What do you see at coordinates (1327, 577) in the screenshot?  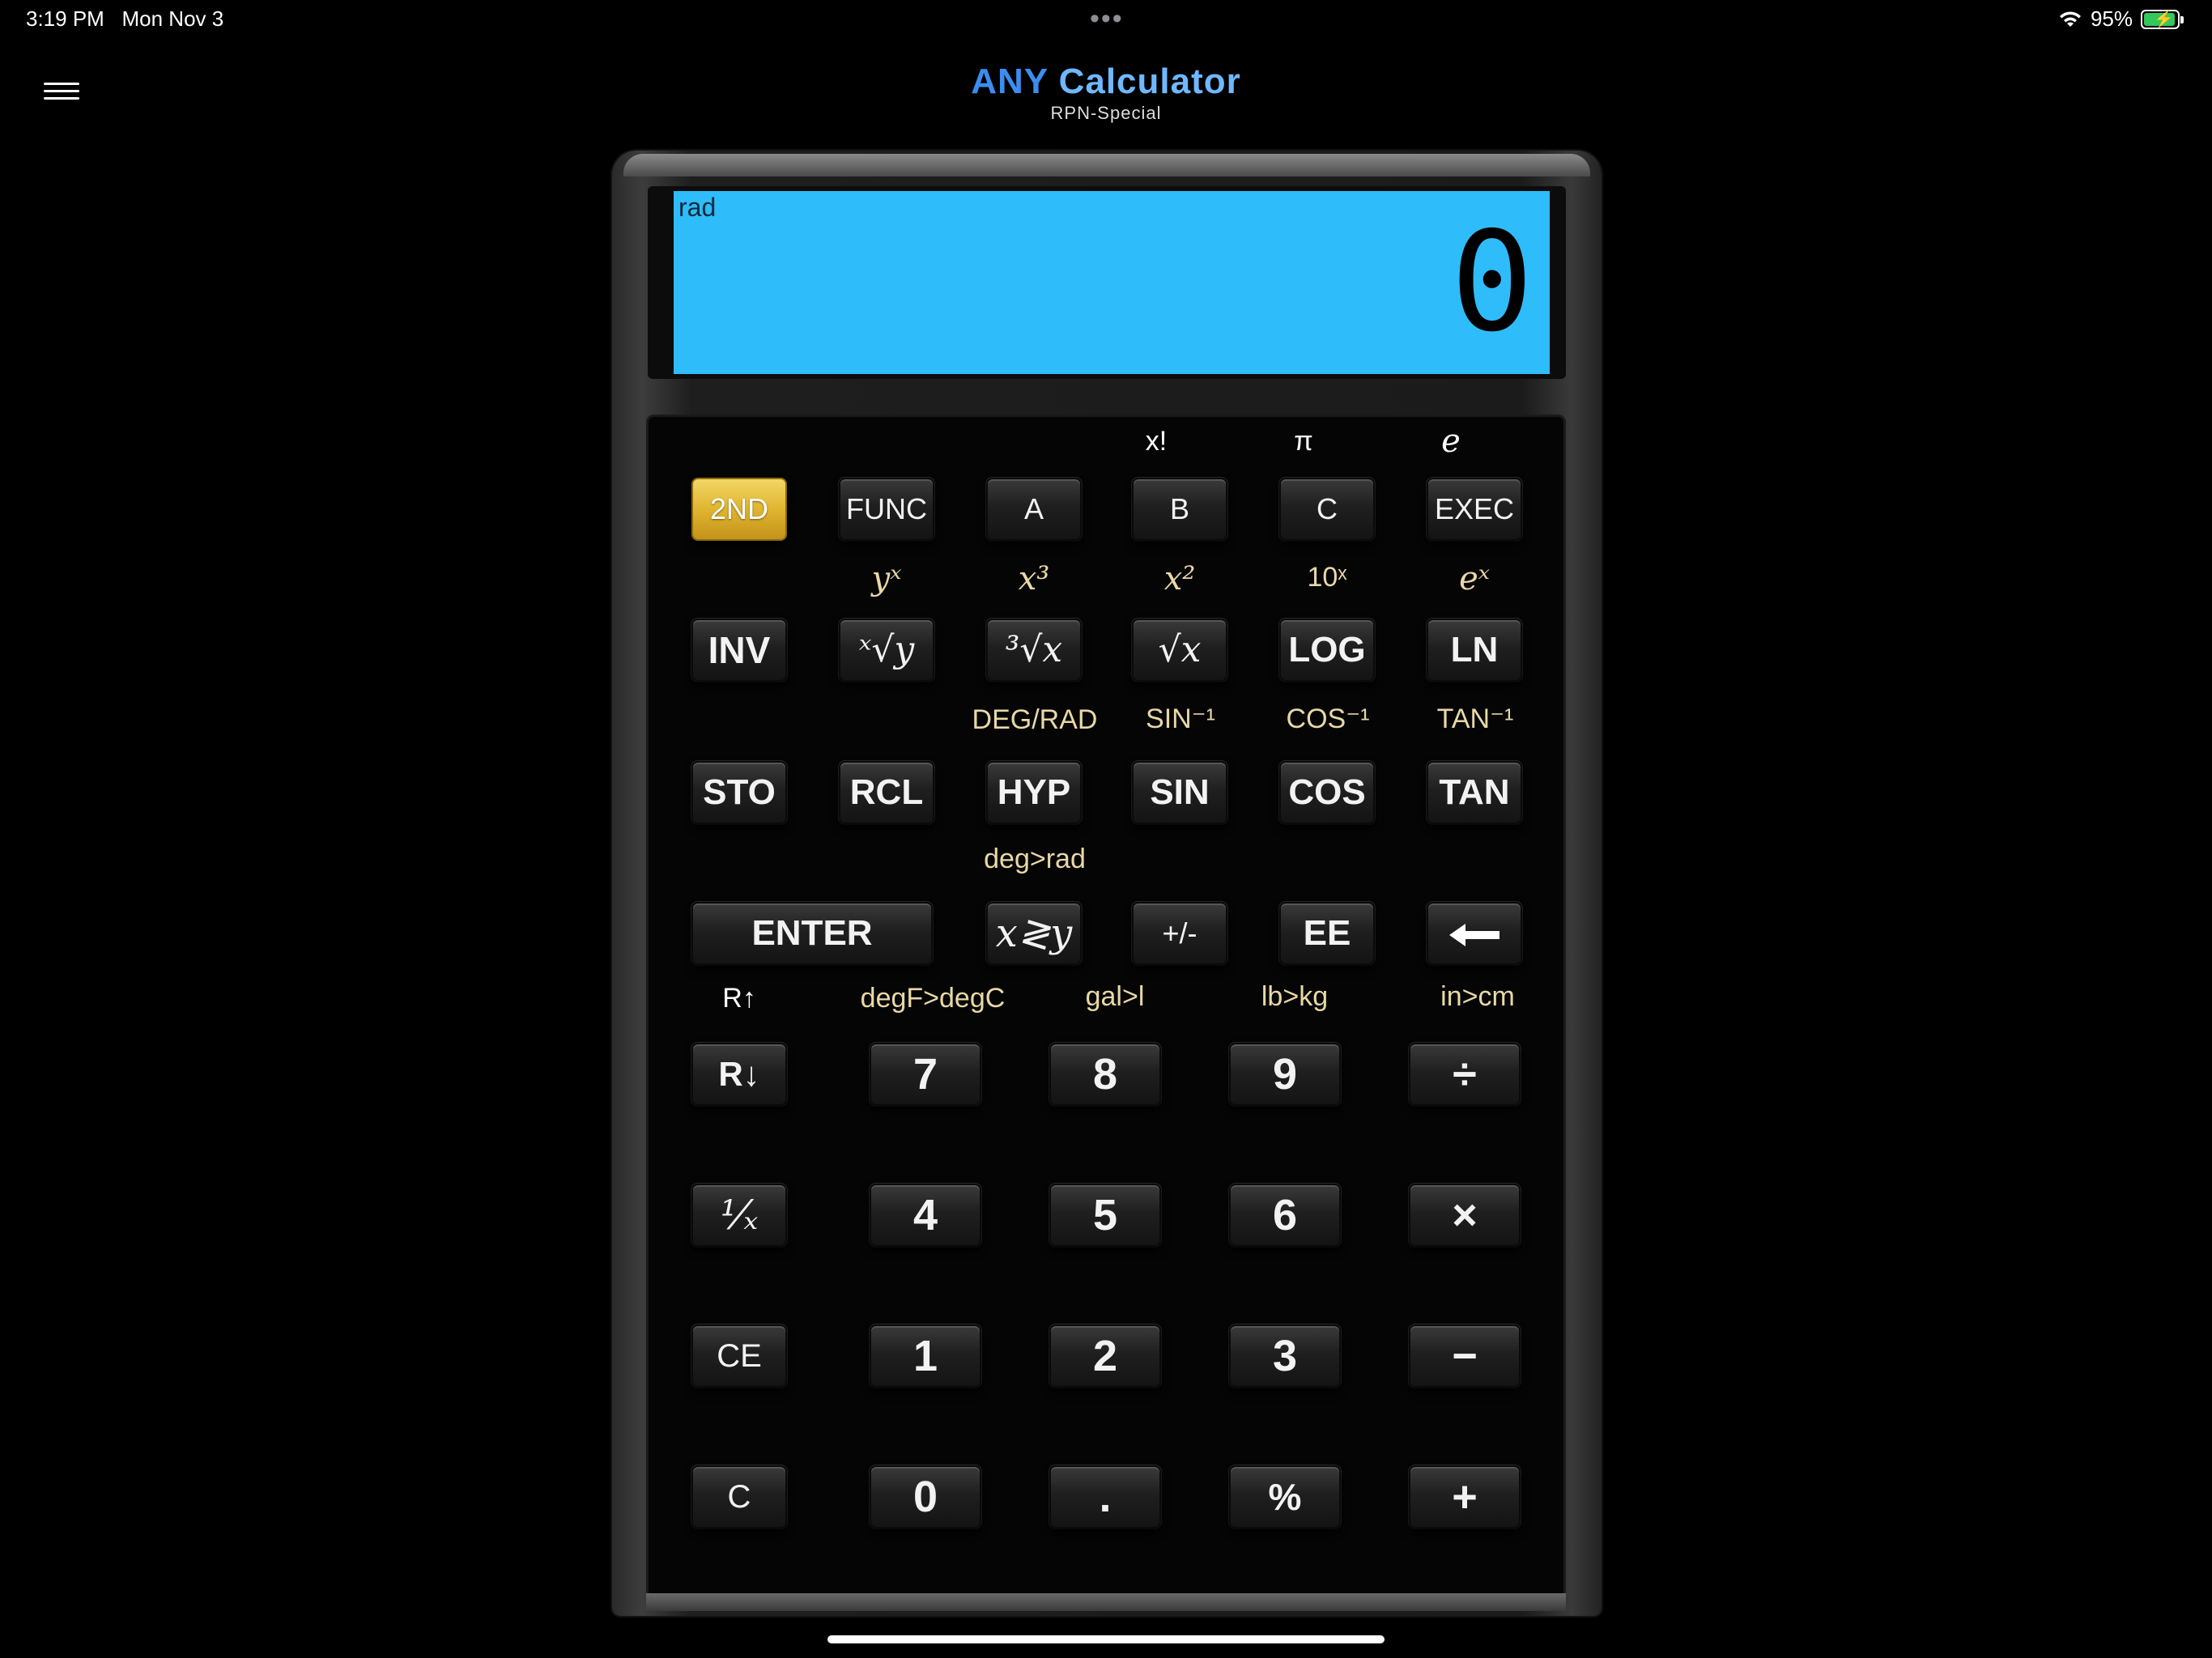 I see `secondary-label-ten-pow-x: 10ˣ` at bounding box center [1327, 577].